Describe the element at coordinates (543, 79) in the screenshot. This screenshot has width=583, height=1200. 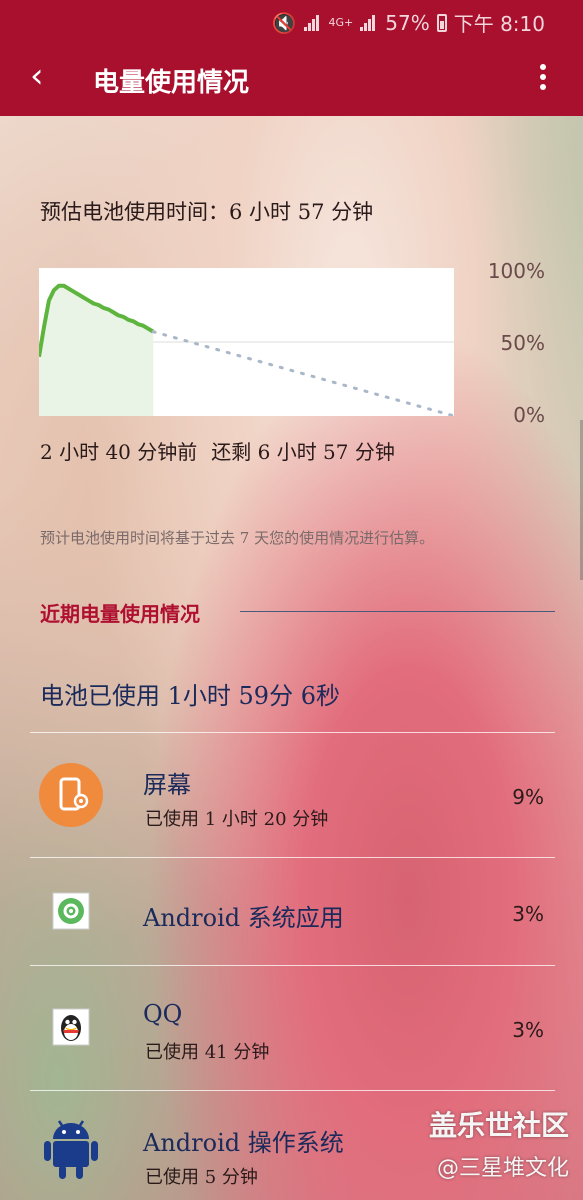
I see `more-vertical-icon` at that location.